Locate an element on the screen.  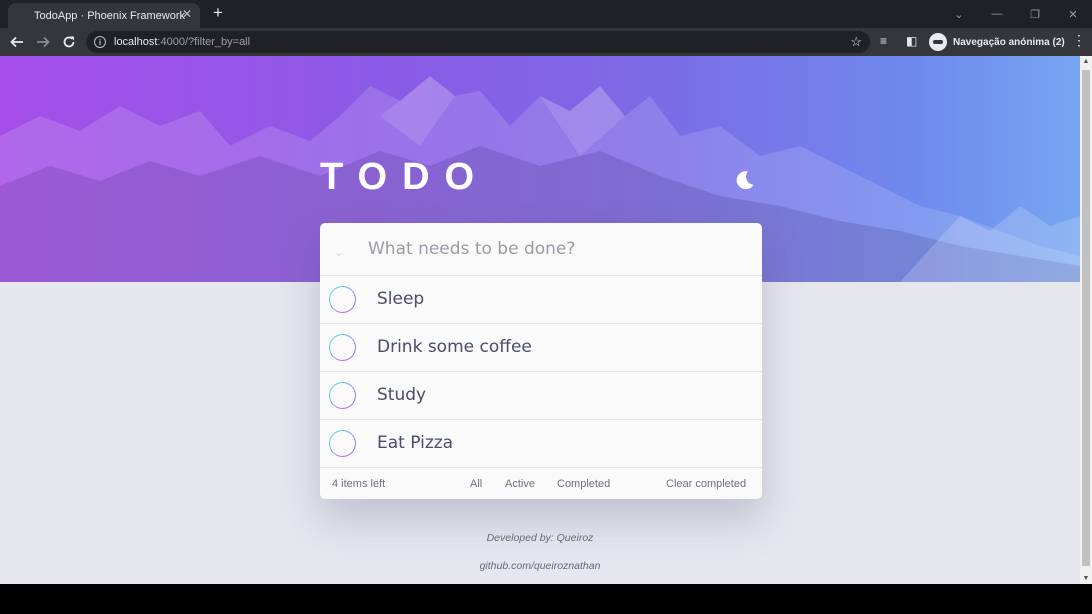
window-controls: ⌄ — ❐ ✕ is located at coordinates (1016, 14).